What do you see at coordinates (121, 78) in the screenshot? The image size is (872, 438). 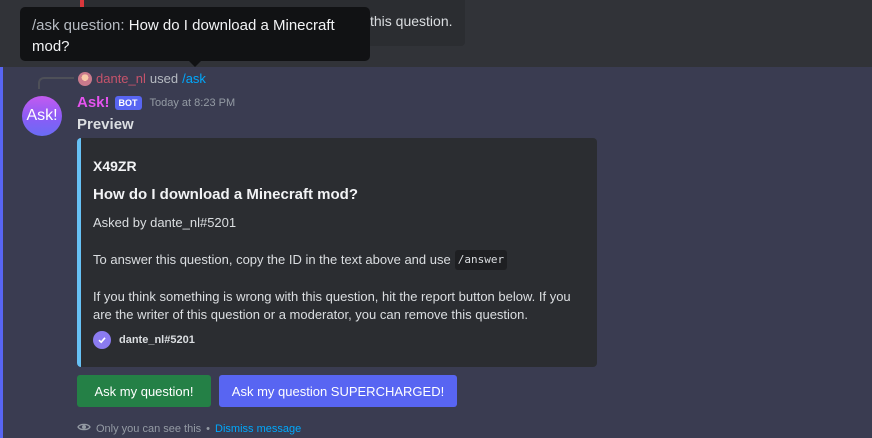 I see `command-user: dante_nl` at bounding box center [121, 78].